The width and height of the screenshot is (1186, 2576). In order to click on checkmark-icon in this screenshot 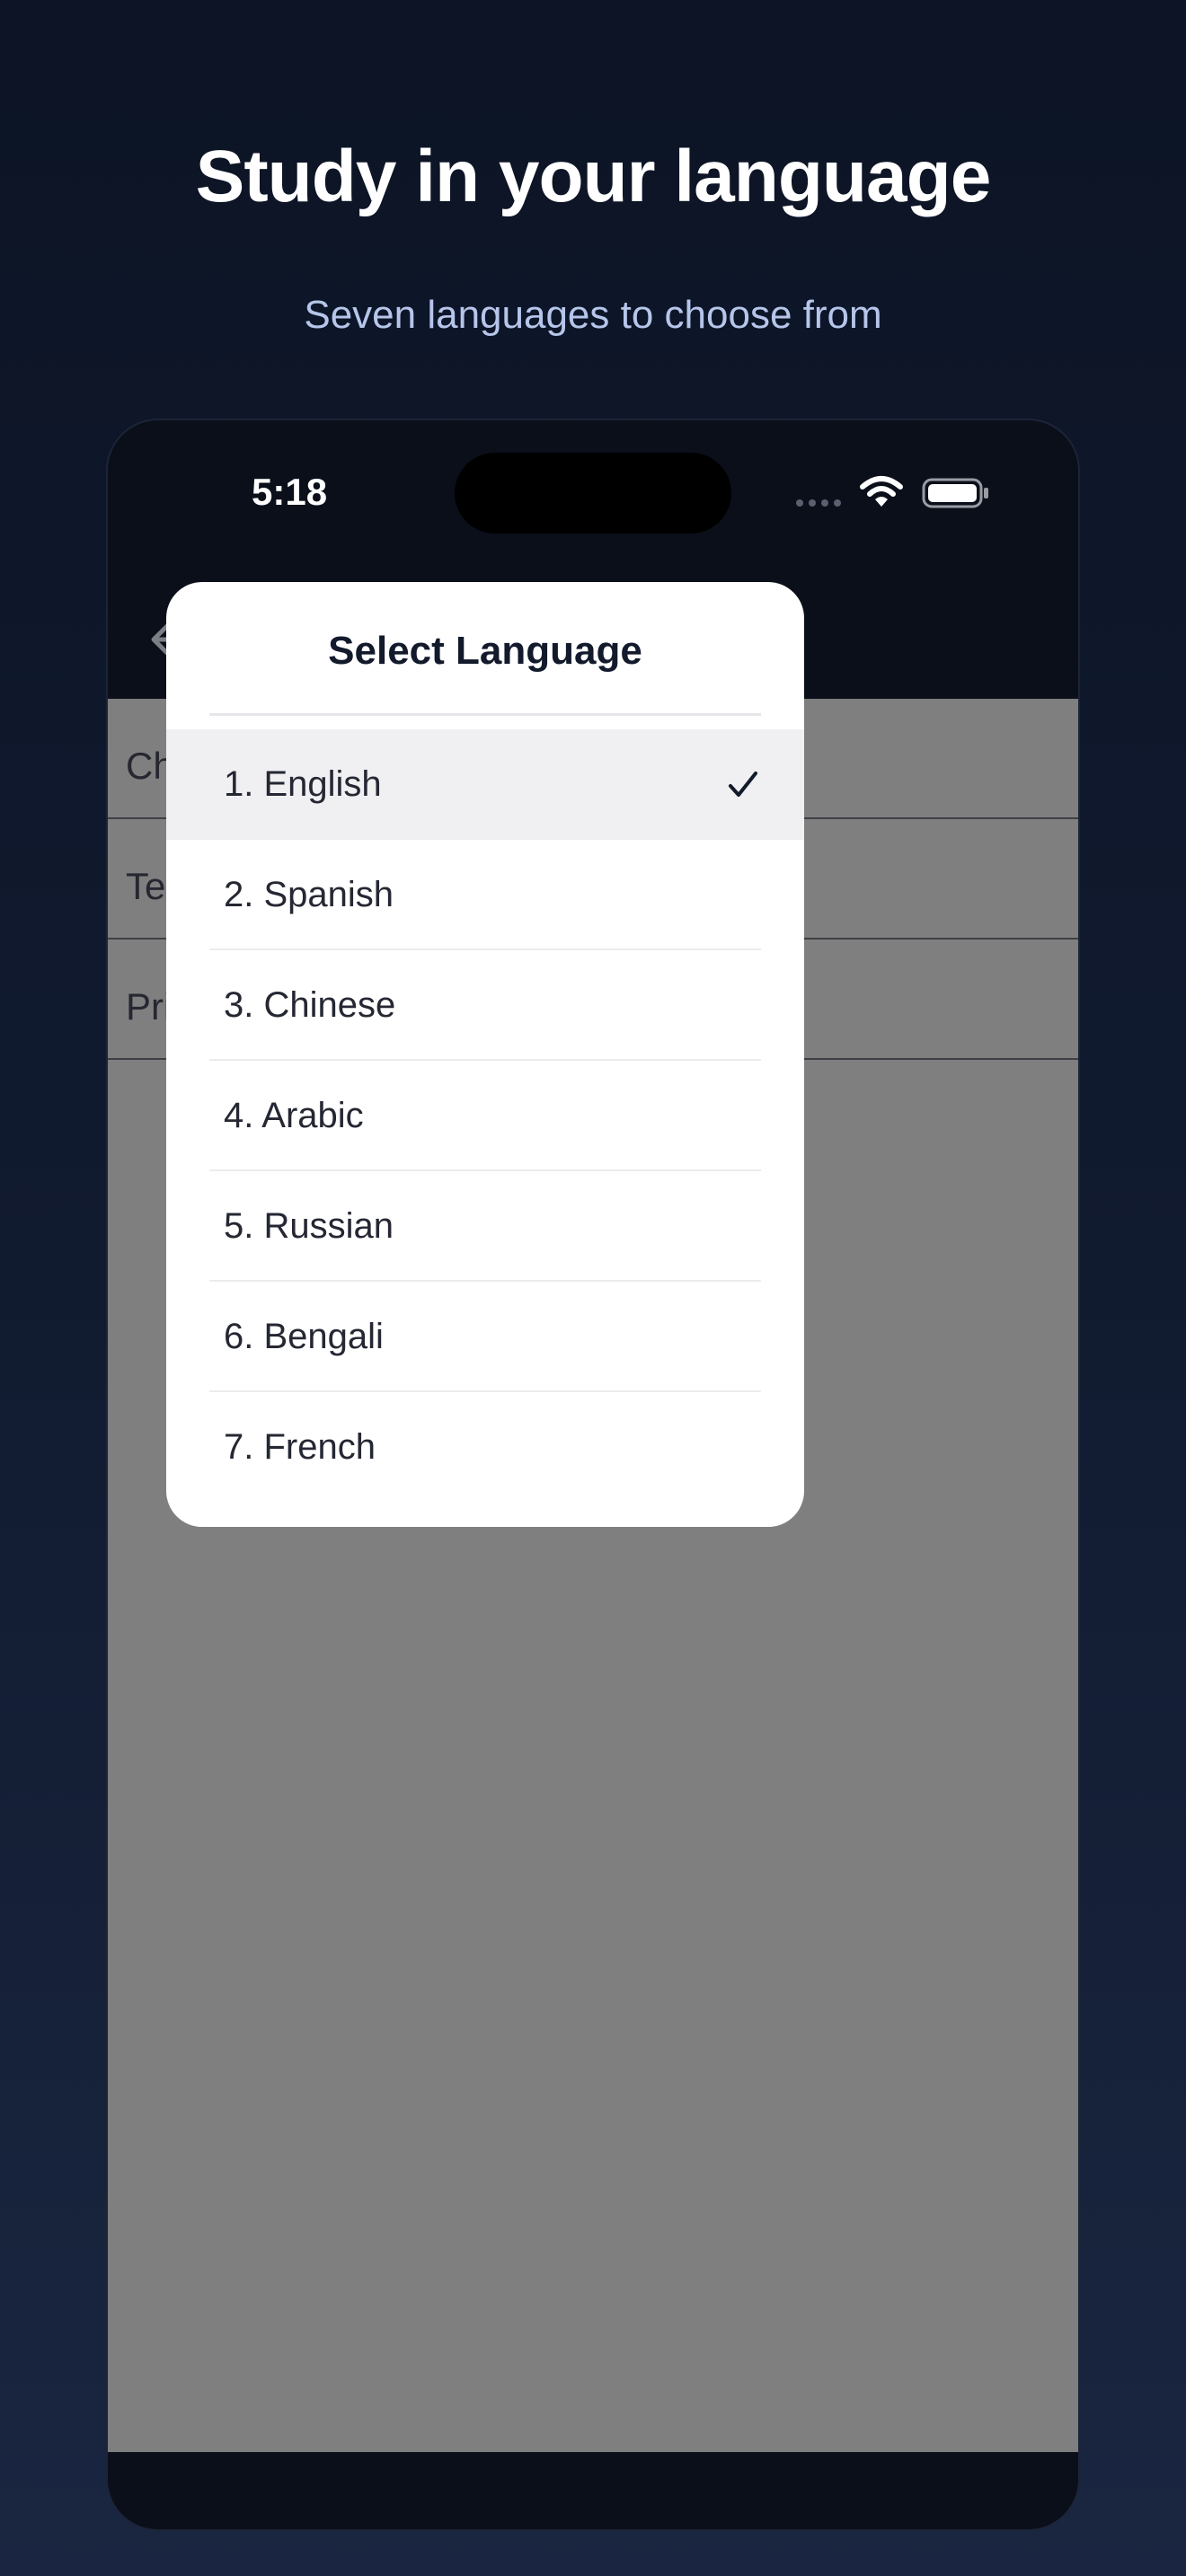, I will do `click(743, 784)`.